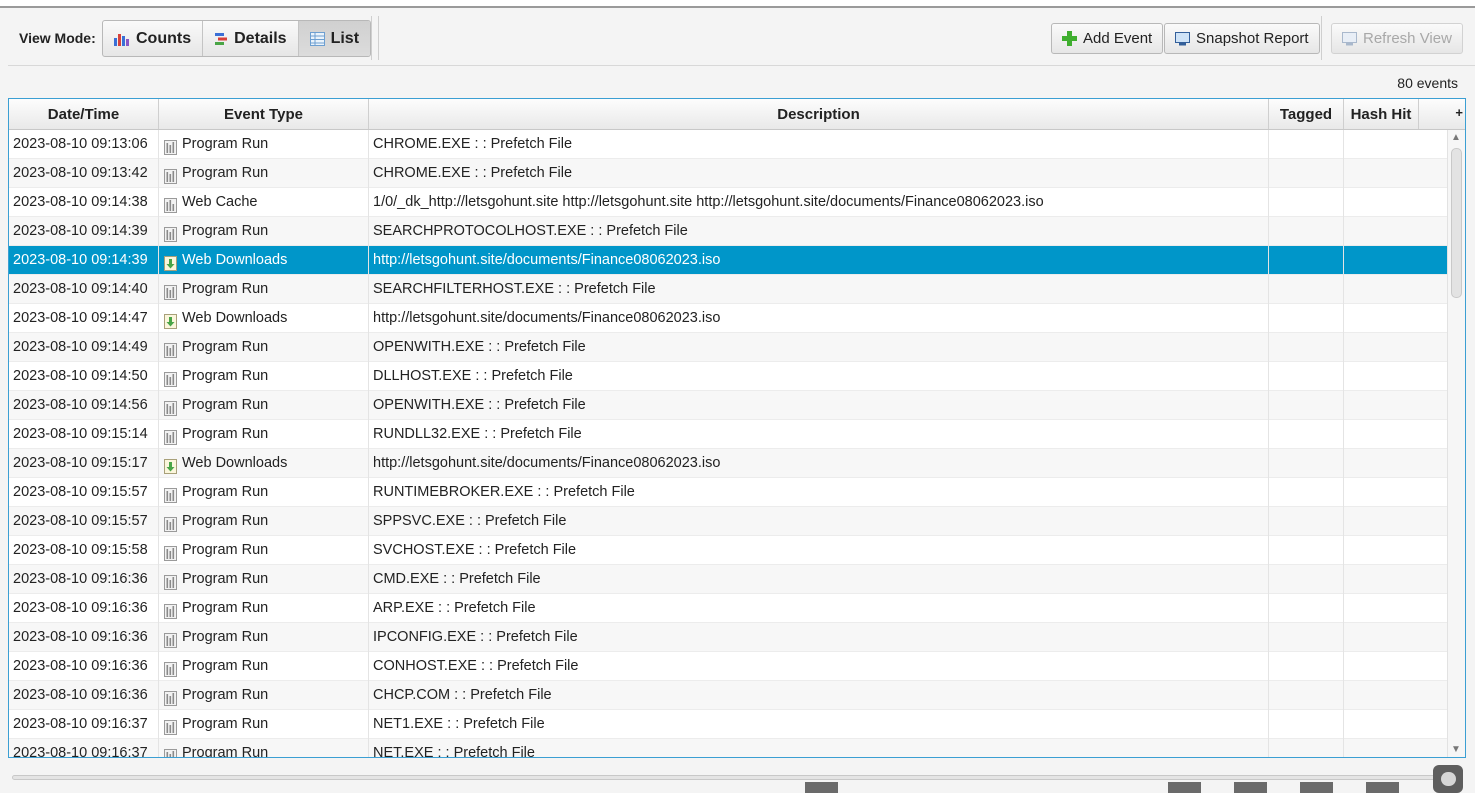 Image resolution: width=1475 pixels, height=793 pixels. Describe the element at coordinates (317, 38) in the screenshot. I see `table-icon` at that location.